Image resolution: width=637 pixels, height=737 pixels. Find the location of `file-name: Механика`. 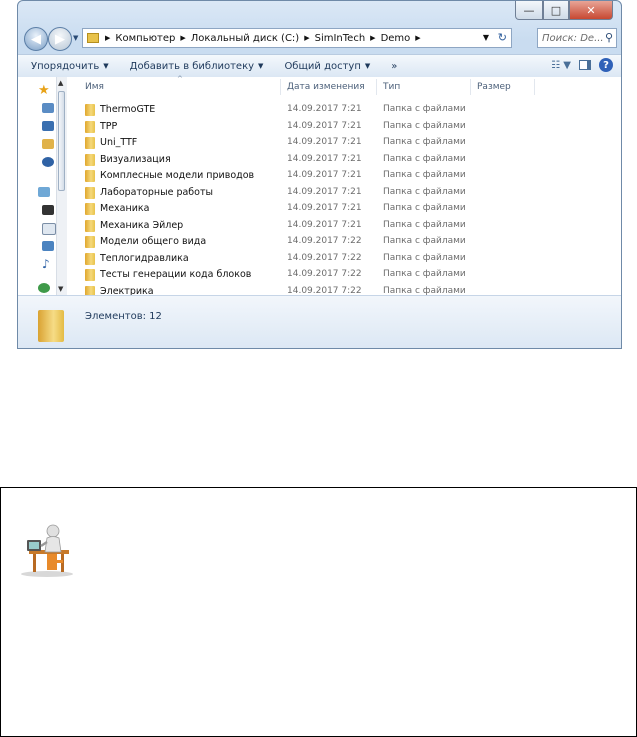

file-name: Механика is located at coordinates (125, 208).